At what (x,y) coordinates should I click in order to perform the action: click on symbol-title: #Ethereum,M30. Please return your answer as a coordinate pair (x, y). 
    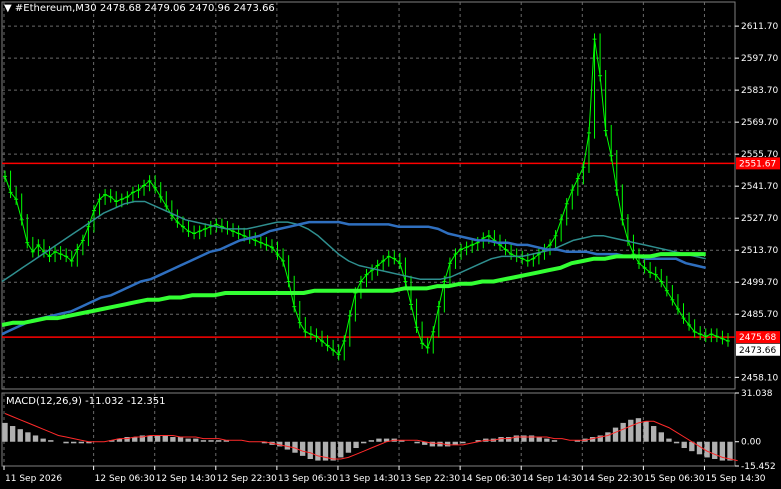
    Looking at the image, I should click on (55, 8).